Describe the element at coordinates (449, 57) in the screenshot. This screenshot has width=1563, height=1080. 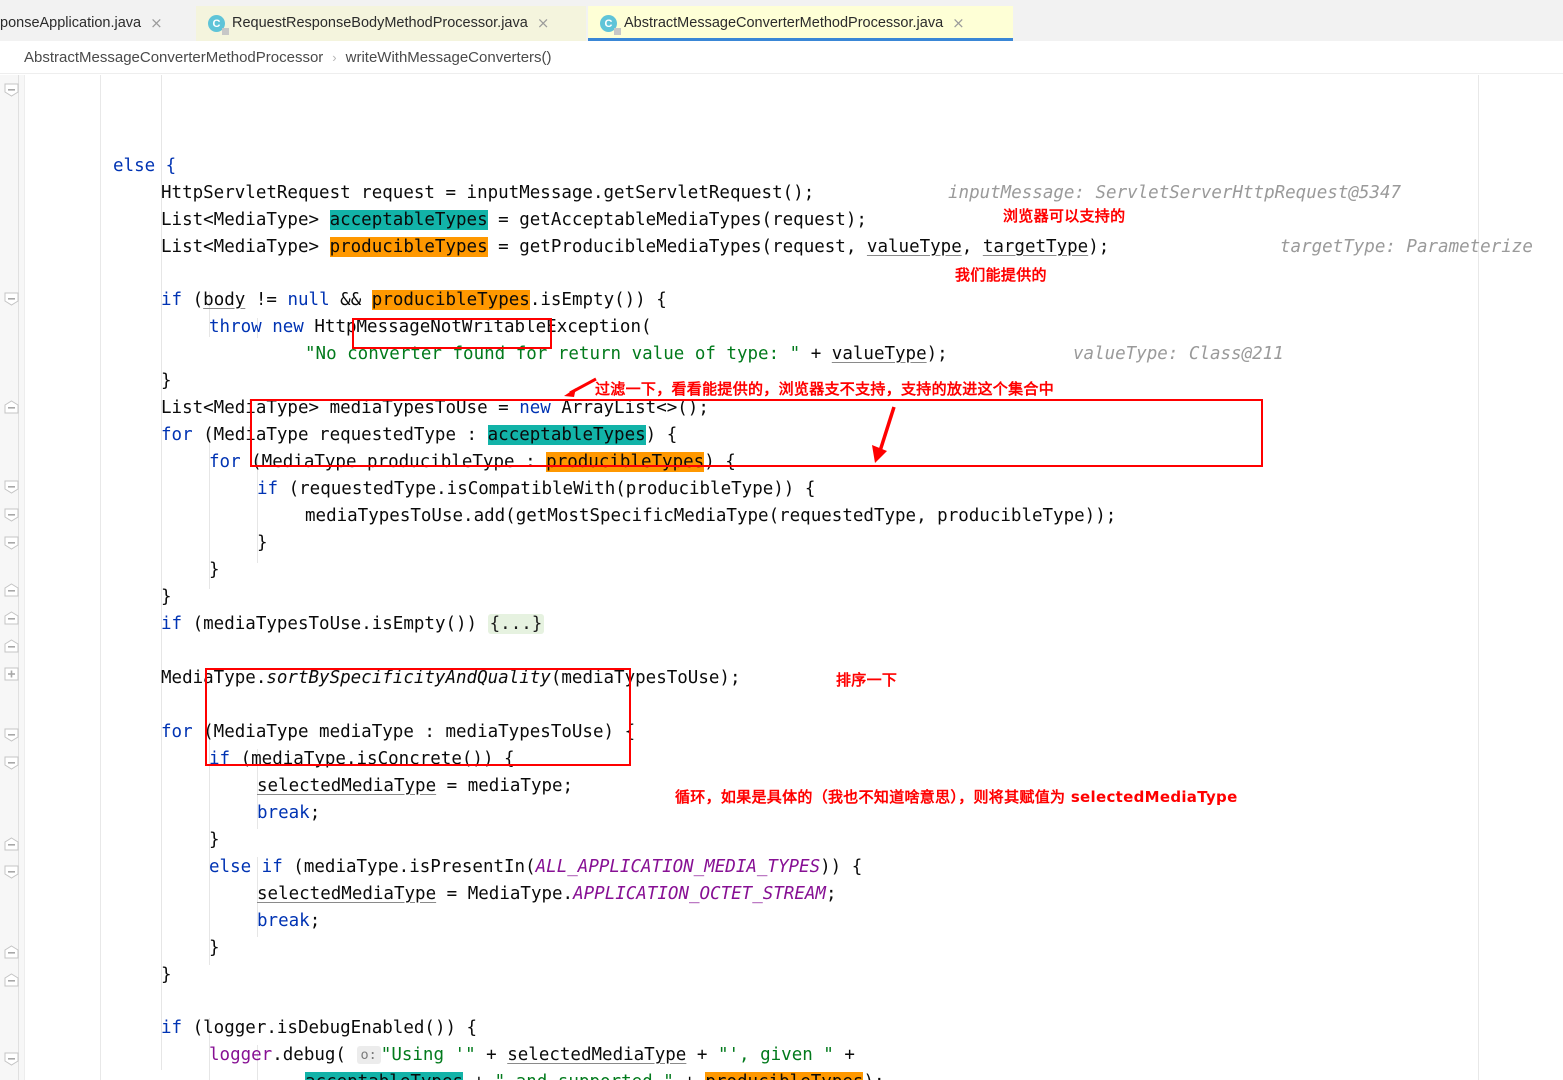
I see `breadcrumb-method: writeWithMessageConverters()` at that location.